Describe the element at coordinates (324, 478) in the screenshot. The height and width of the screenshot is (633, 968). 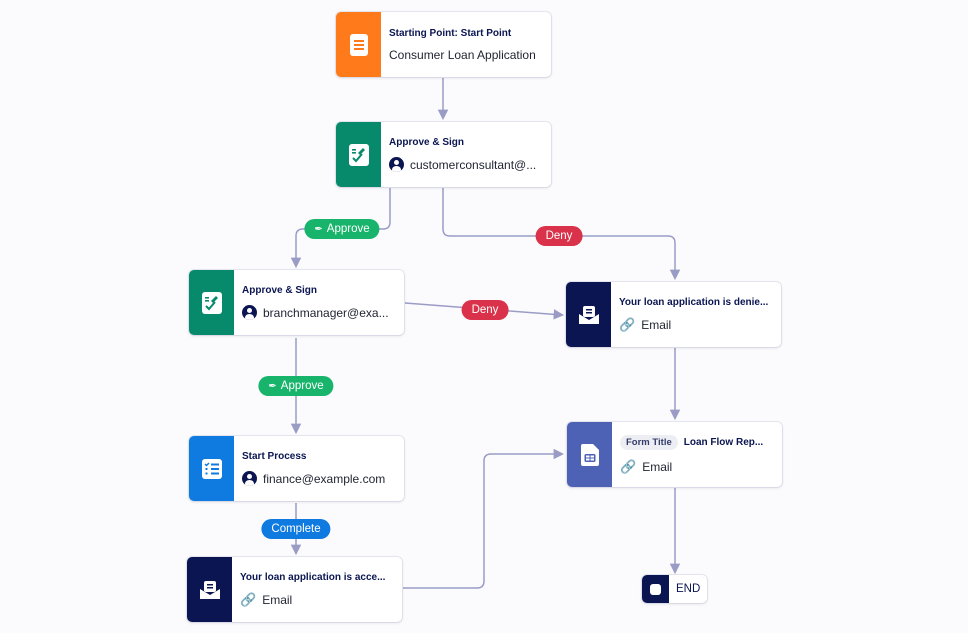
I see `assignee-email: finance@example.com` at that location.